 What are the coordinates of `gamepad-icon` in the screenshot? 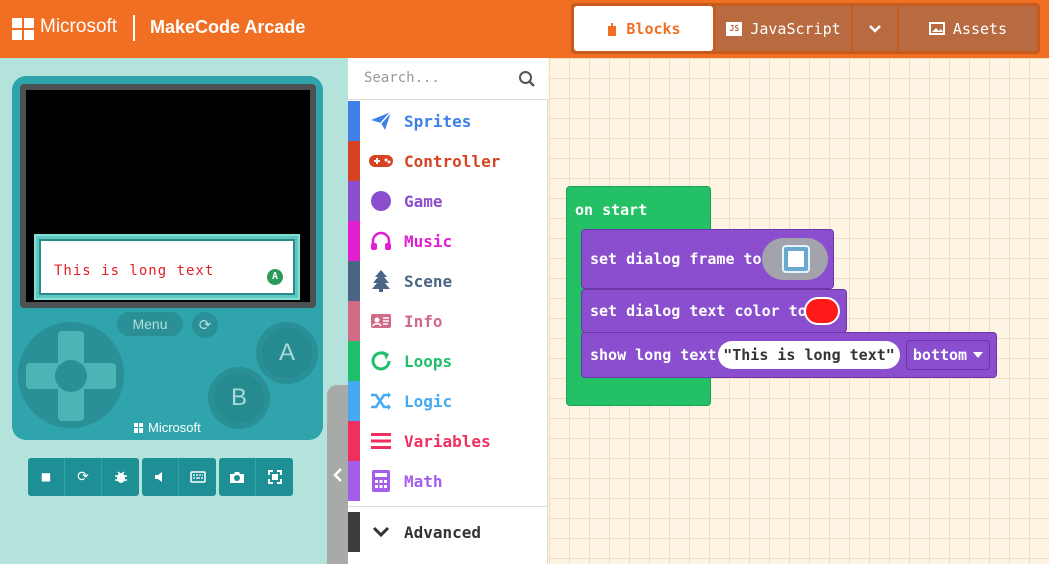 It's located at (381, 161).